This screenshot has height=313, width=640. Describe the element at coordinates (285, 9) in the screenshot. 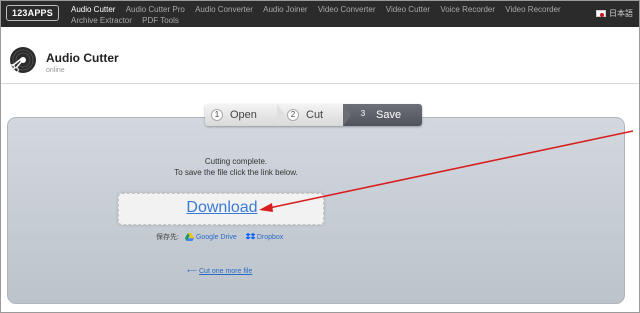

I see `nav-item-audio-joiner: Audio Joiner` at that location.